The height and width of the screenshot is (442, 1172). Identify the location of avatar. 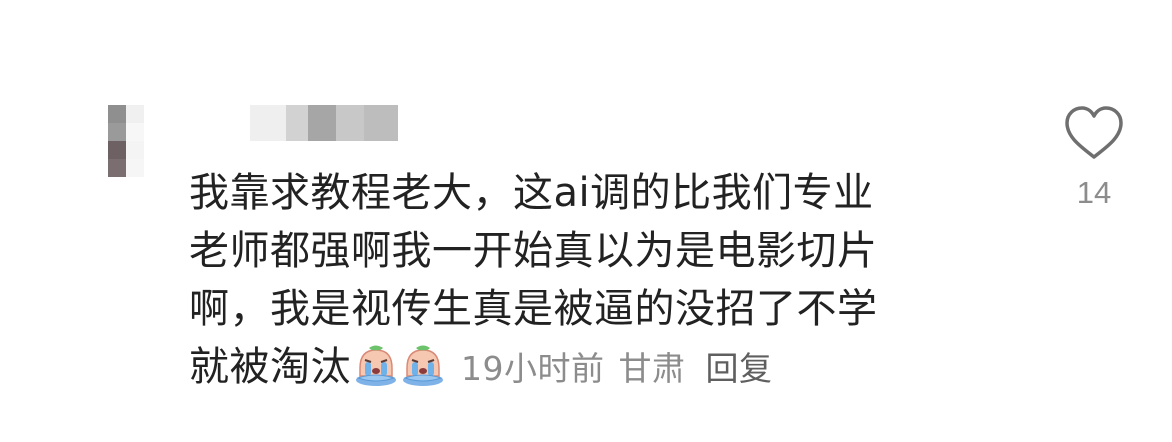
(126, 141).